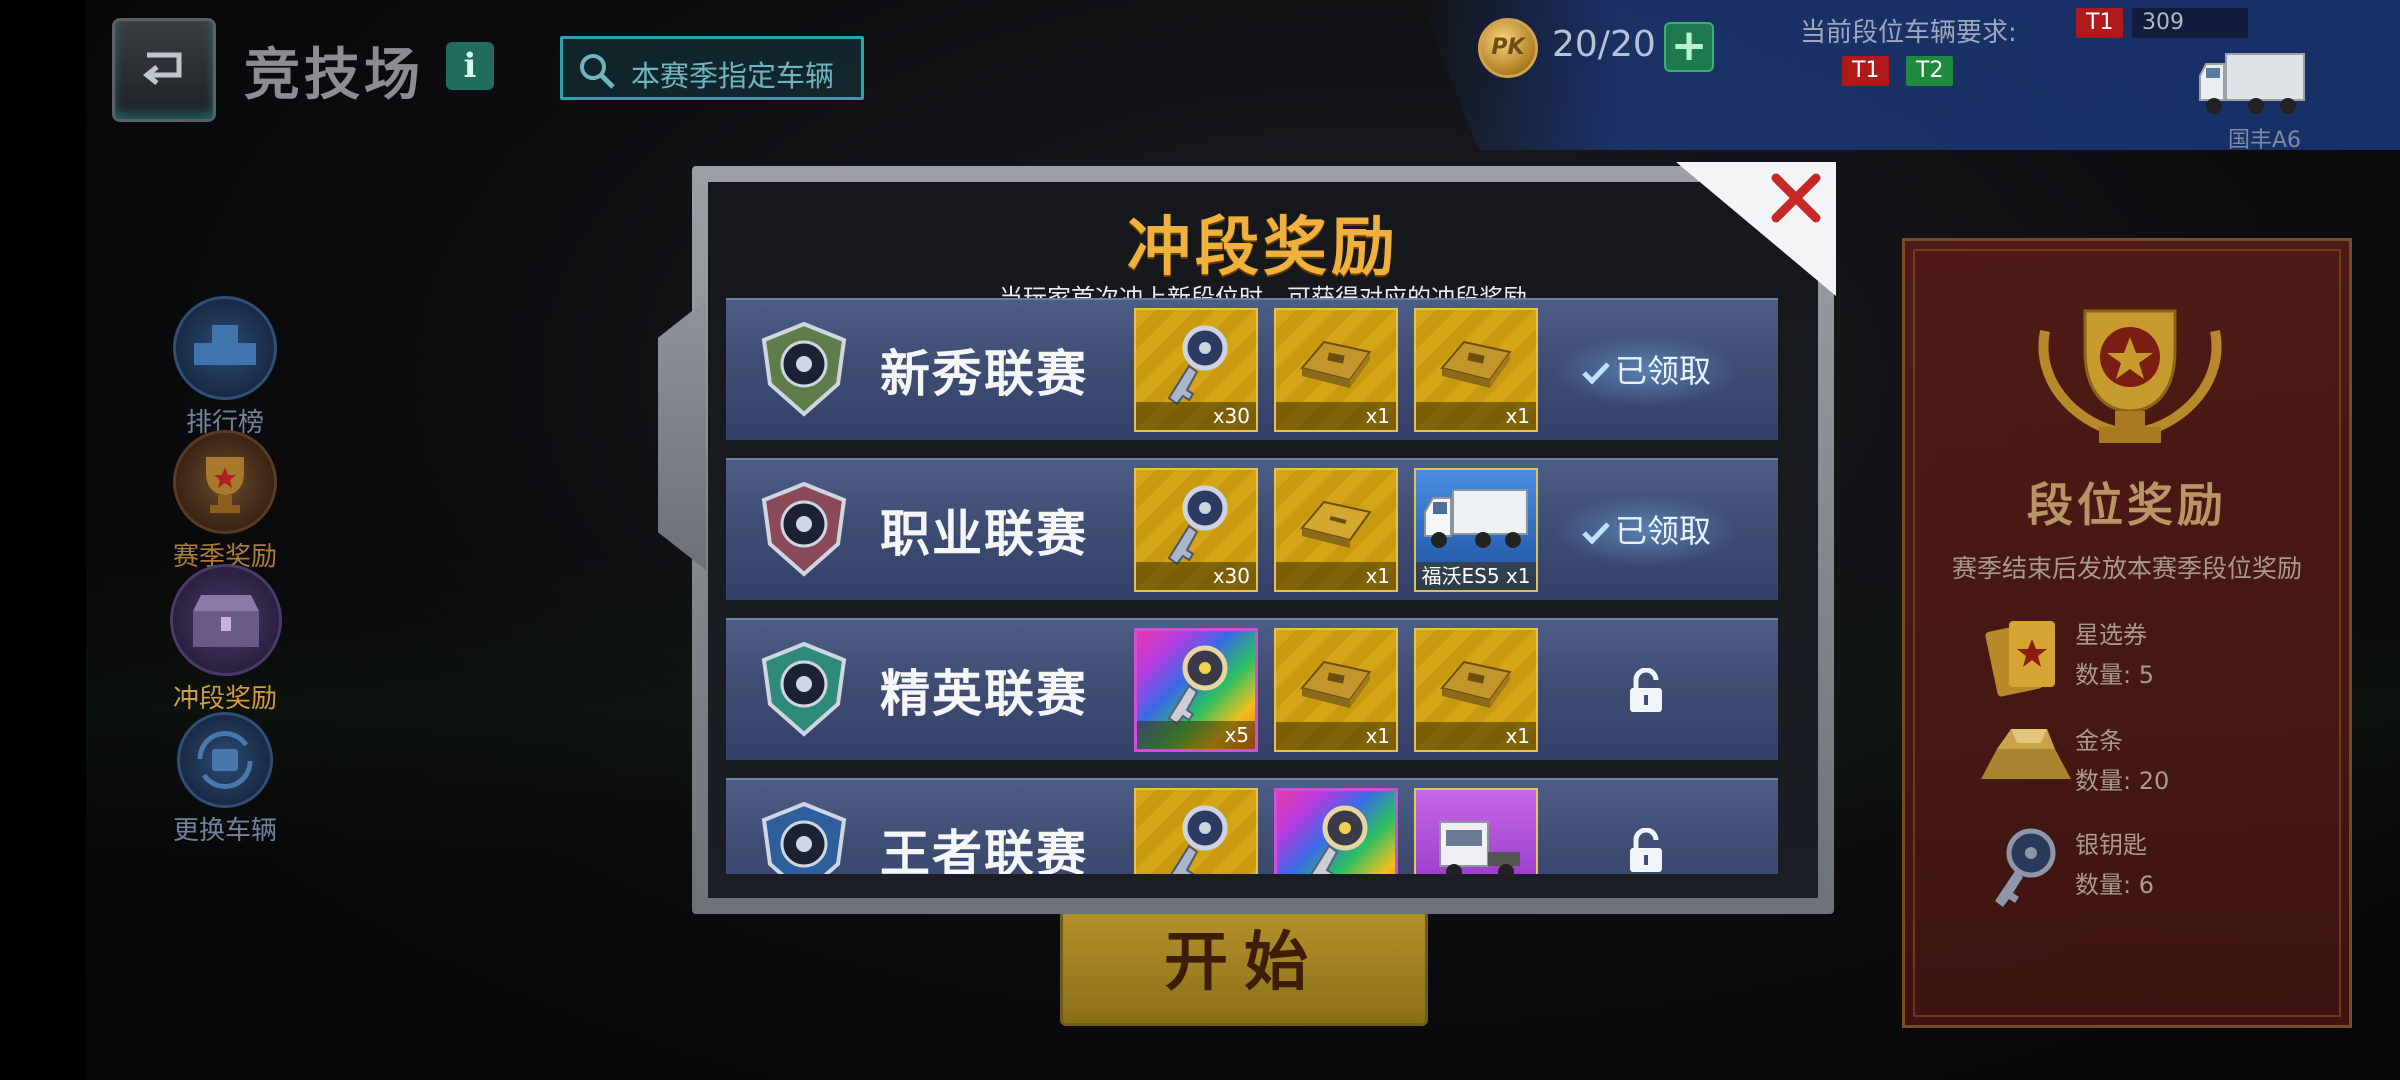 The image size is (2400, 1080). What do you see at coordinates (984, 694) in the screenshot?
I see `tier-name: 精英联赛` at bounding box center [984, 694].